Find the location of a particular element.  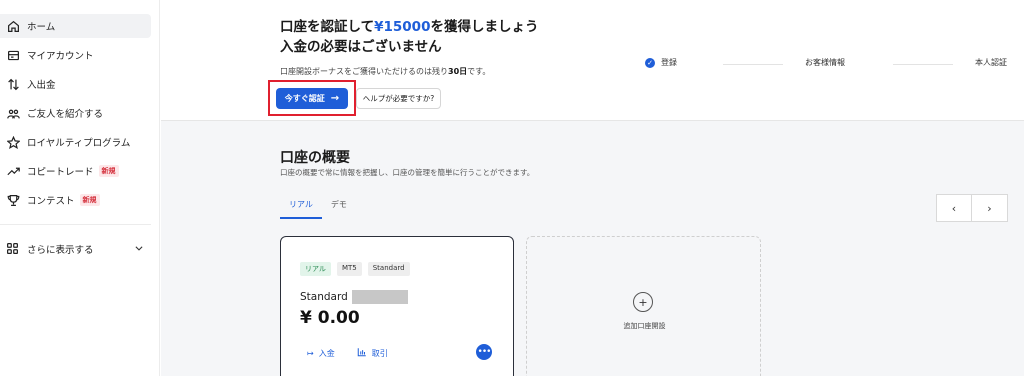

star-icon is located at coordinates (13, 142).